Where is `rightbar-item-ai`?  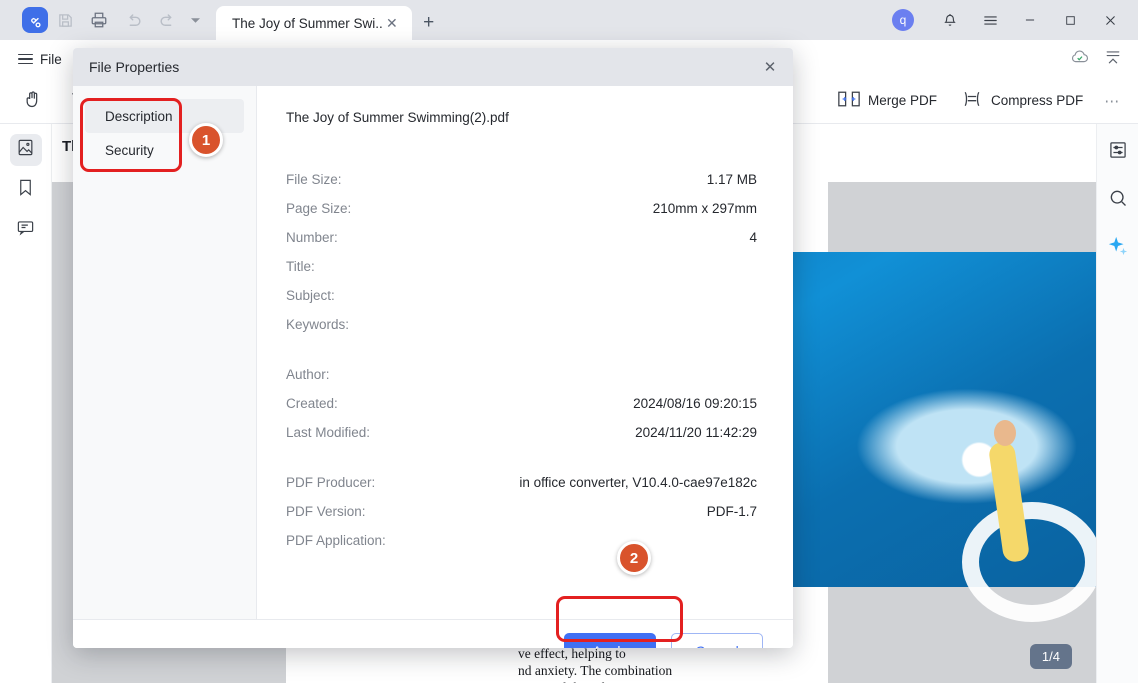 rightbar-item-ai is located at coordinates (1118, 248).